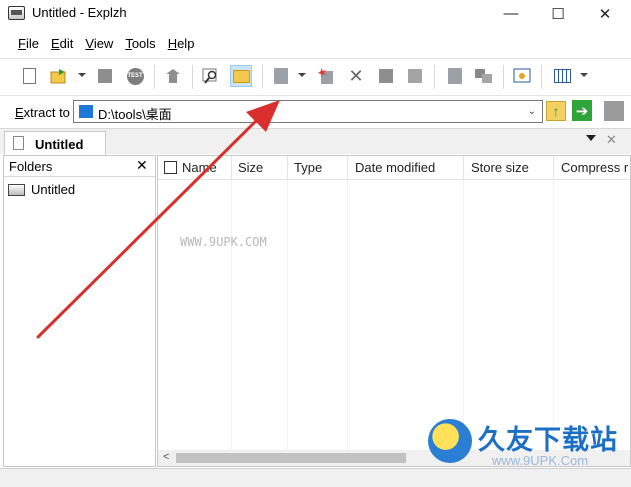 The image size is (631, 487). I want to click on extract-path-value: D:\tools\桌面, so click(135, 114).